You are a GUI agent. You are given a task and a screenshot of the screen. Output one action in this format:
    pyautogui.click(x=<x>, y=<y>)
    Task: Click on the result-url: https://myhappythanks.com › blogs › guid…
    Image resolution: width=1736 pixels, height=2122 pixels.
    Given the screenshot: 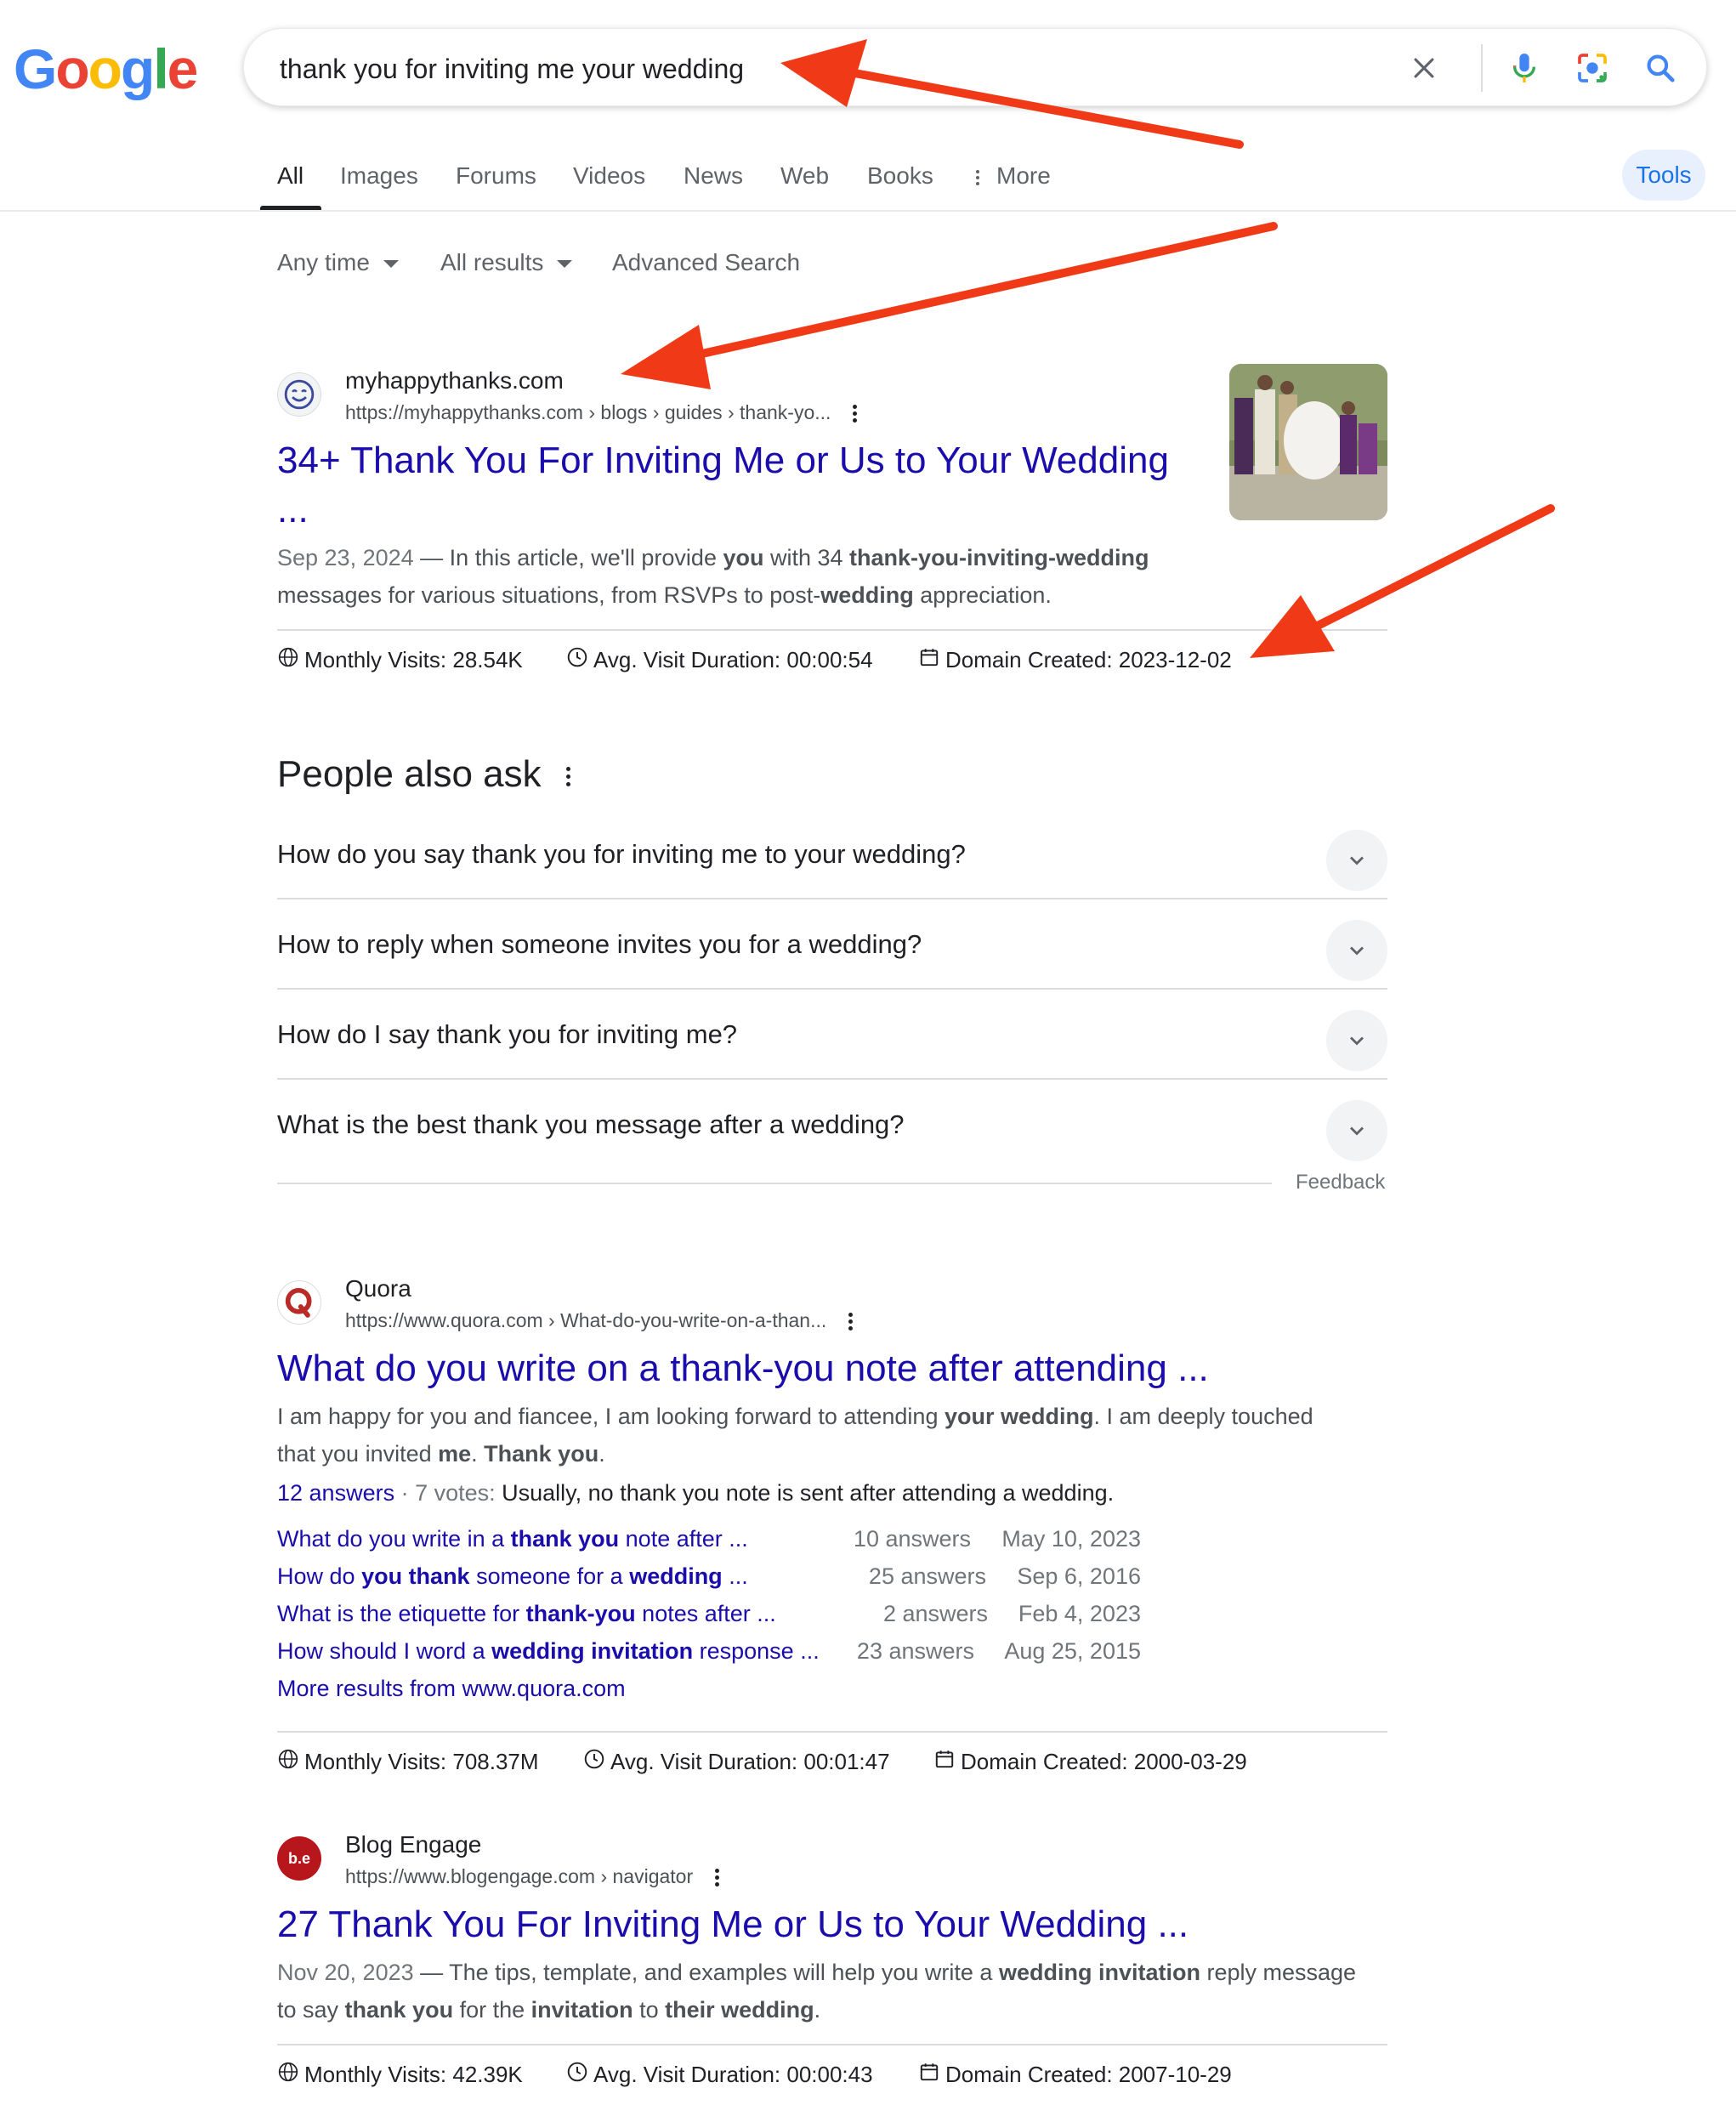 What is the action you would take?
    pyautogui.click(x=601, y=412)
    